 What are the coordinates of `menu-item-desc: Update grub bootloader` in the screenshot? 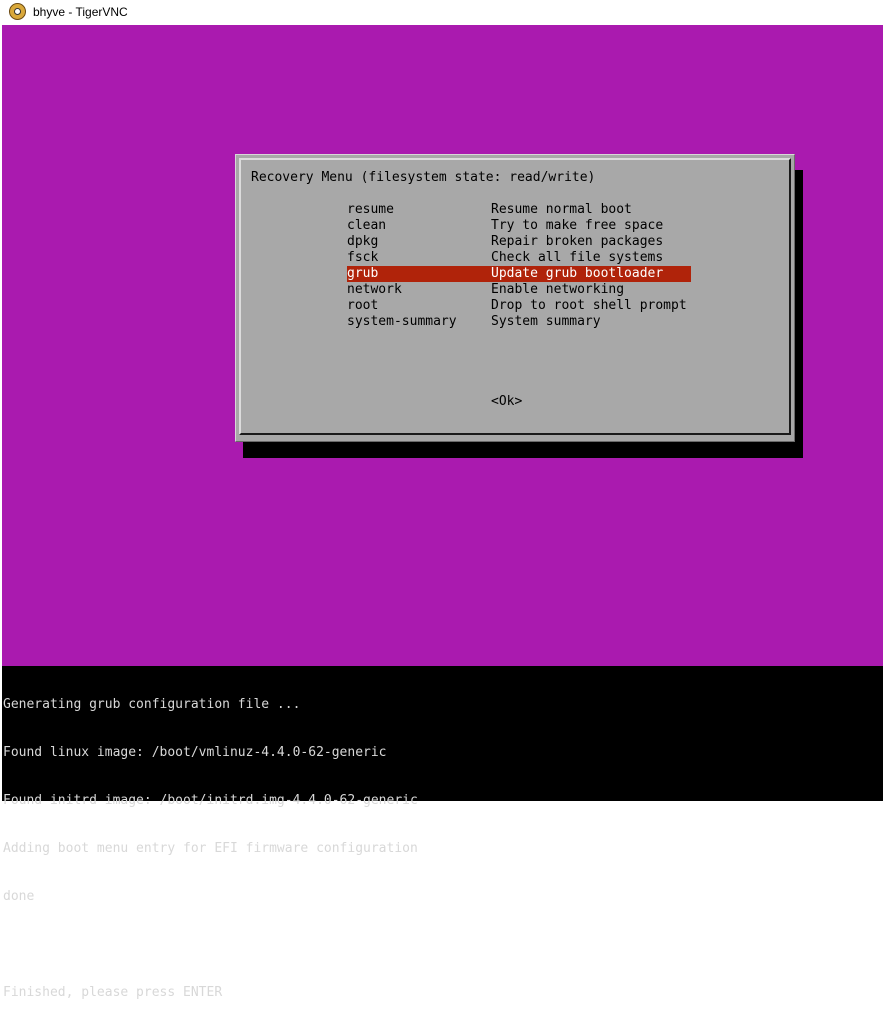 It's located at (577, 273).